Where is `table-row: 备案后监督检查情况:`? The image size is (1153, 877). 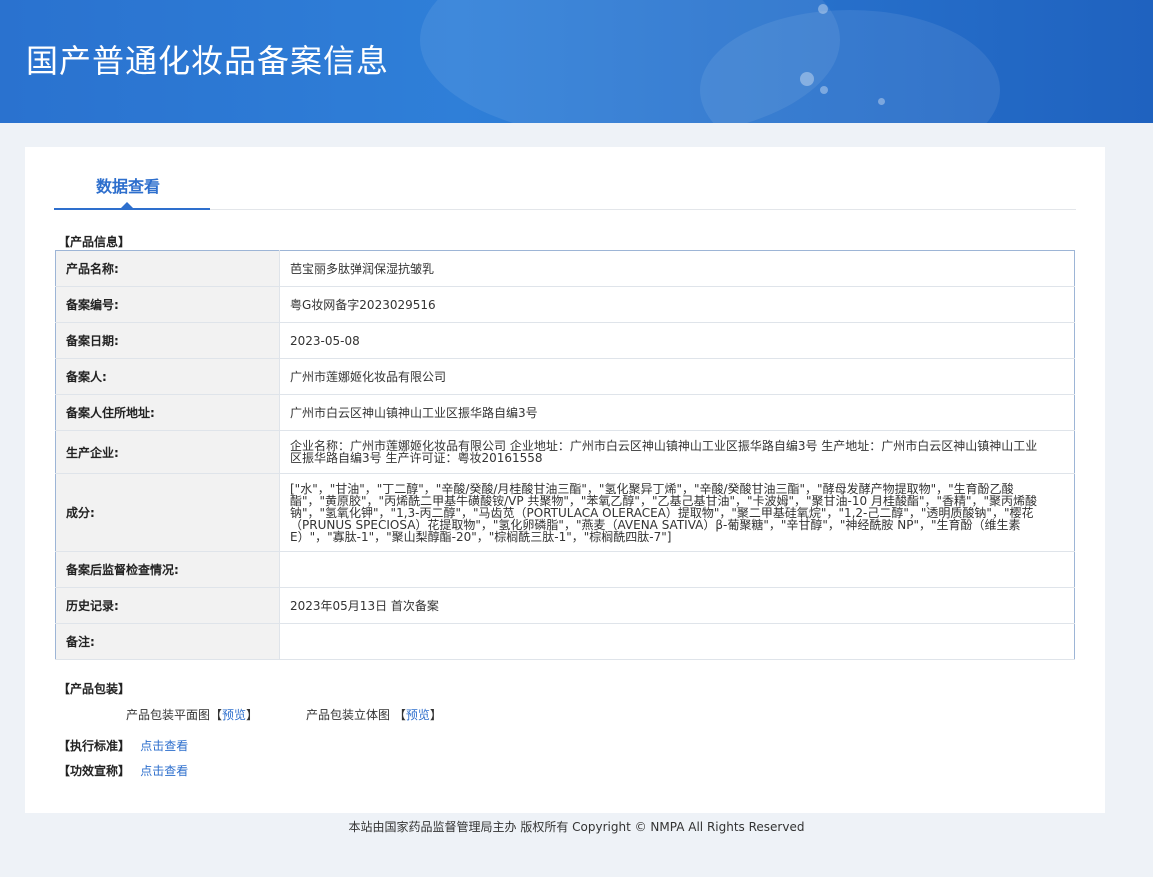
table-row: 备案后监督检查情况: is located at coordinates (565, 569).